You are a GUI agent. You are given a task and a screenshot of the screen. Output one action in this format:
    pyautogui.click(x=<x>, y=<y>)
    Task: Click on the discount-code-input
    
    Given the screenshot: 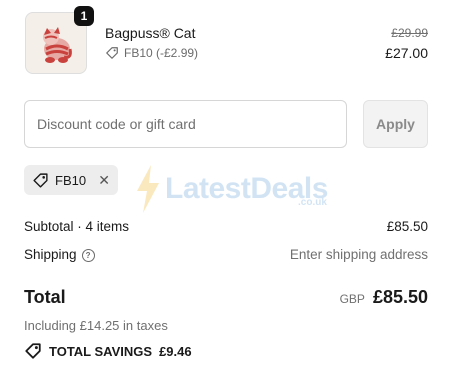 What is the action you would take?
    pyautogui.click(x=185, y=124)
    